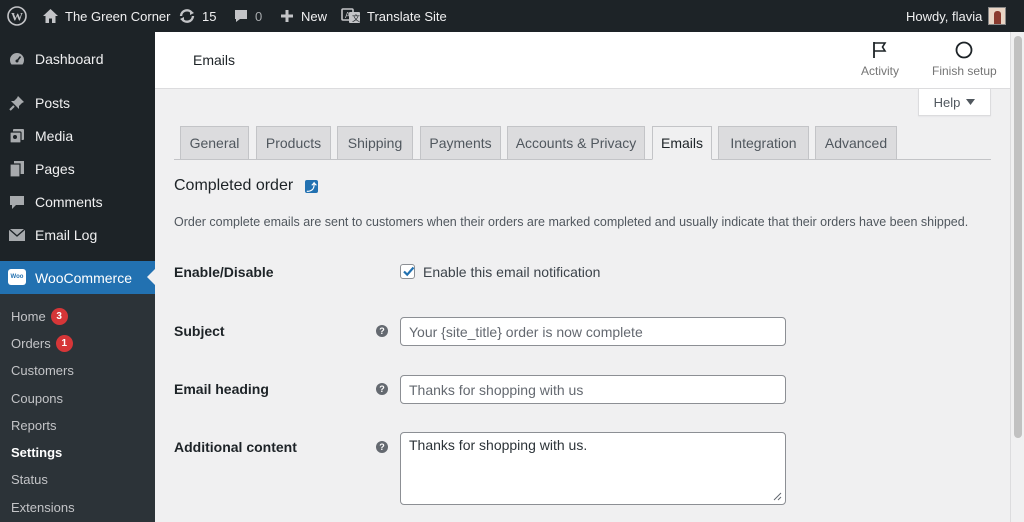  What do you see at coordinates (971, 102) in the screenshot?
I see `caret-down-icon` at bounding box center [971, 102].